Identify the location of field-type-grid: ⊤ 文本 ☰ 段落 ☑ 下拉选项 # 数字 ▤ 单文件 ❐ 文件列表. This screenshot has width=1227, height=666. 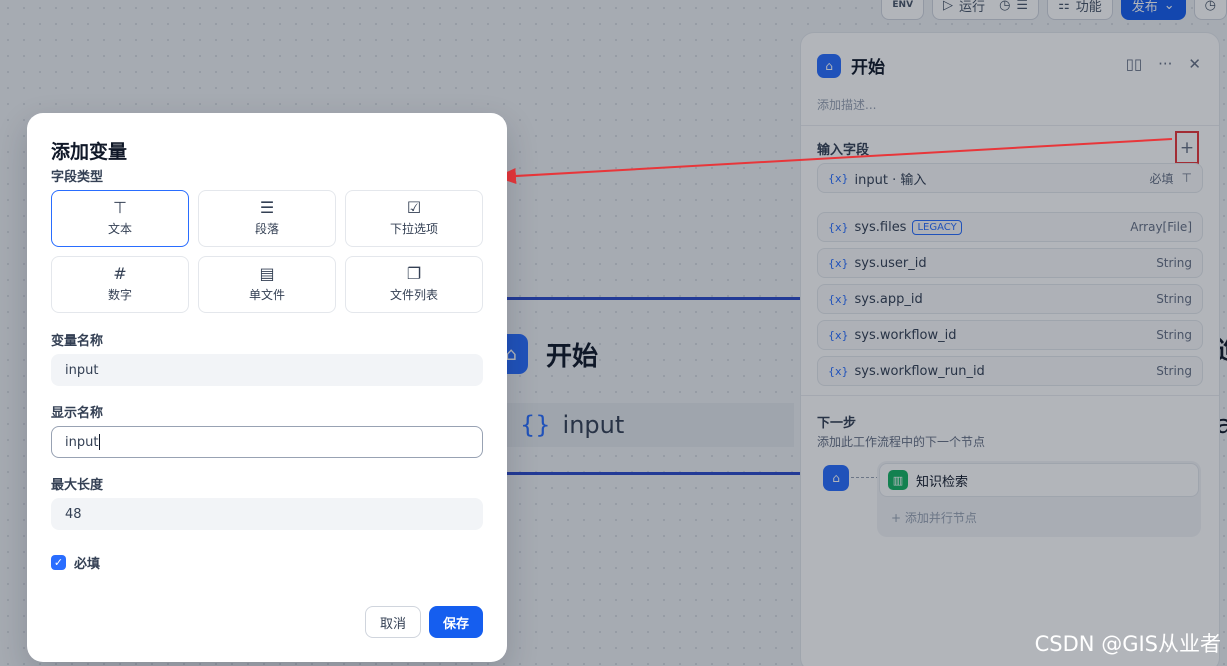
(267, 251).